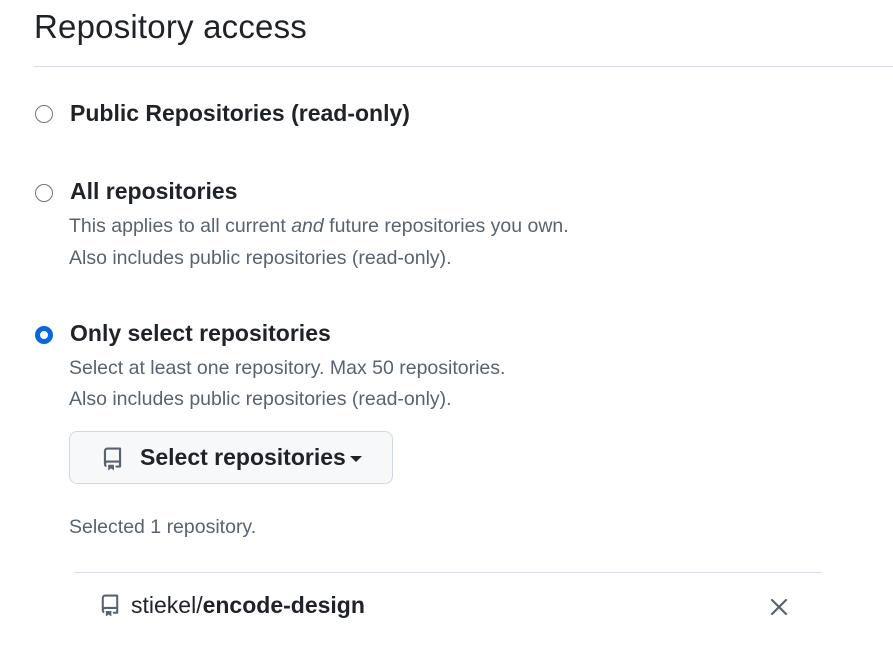 The height and width of the screenshot is (666, 893). Describe the element at coordinates (163, 527) in the screenshot. I see `selected-count-text: Selected 1 repository.` at that location.